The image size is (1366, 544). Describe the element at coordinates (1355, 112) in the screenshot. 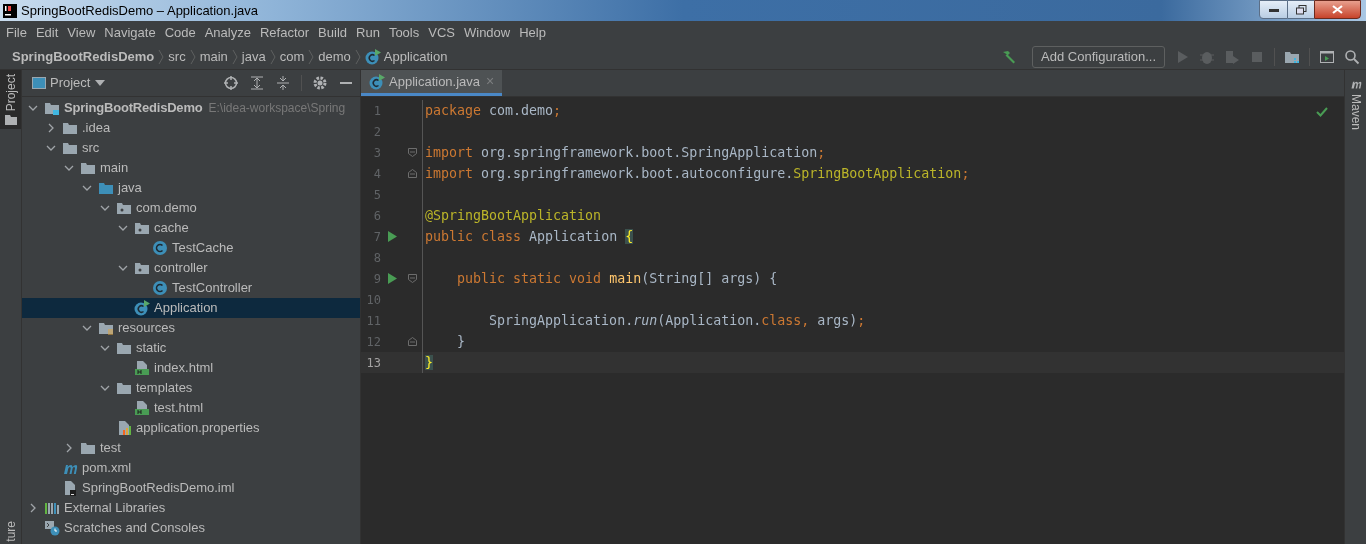

I see `tool-window-tab: Maven` at that location.